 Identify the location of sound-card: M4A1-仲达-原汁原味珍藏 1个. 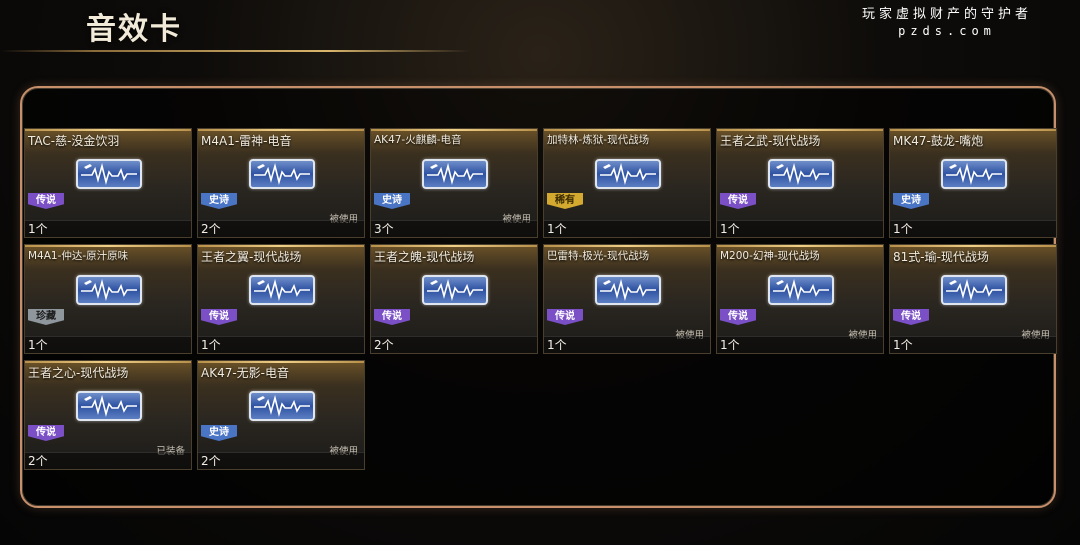
(108, 299).